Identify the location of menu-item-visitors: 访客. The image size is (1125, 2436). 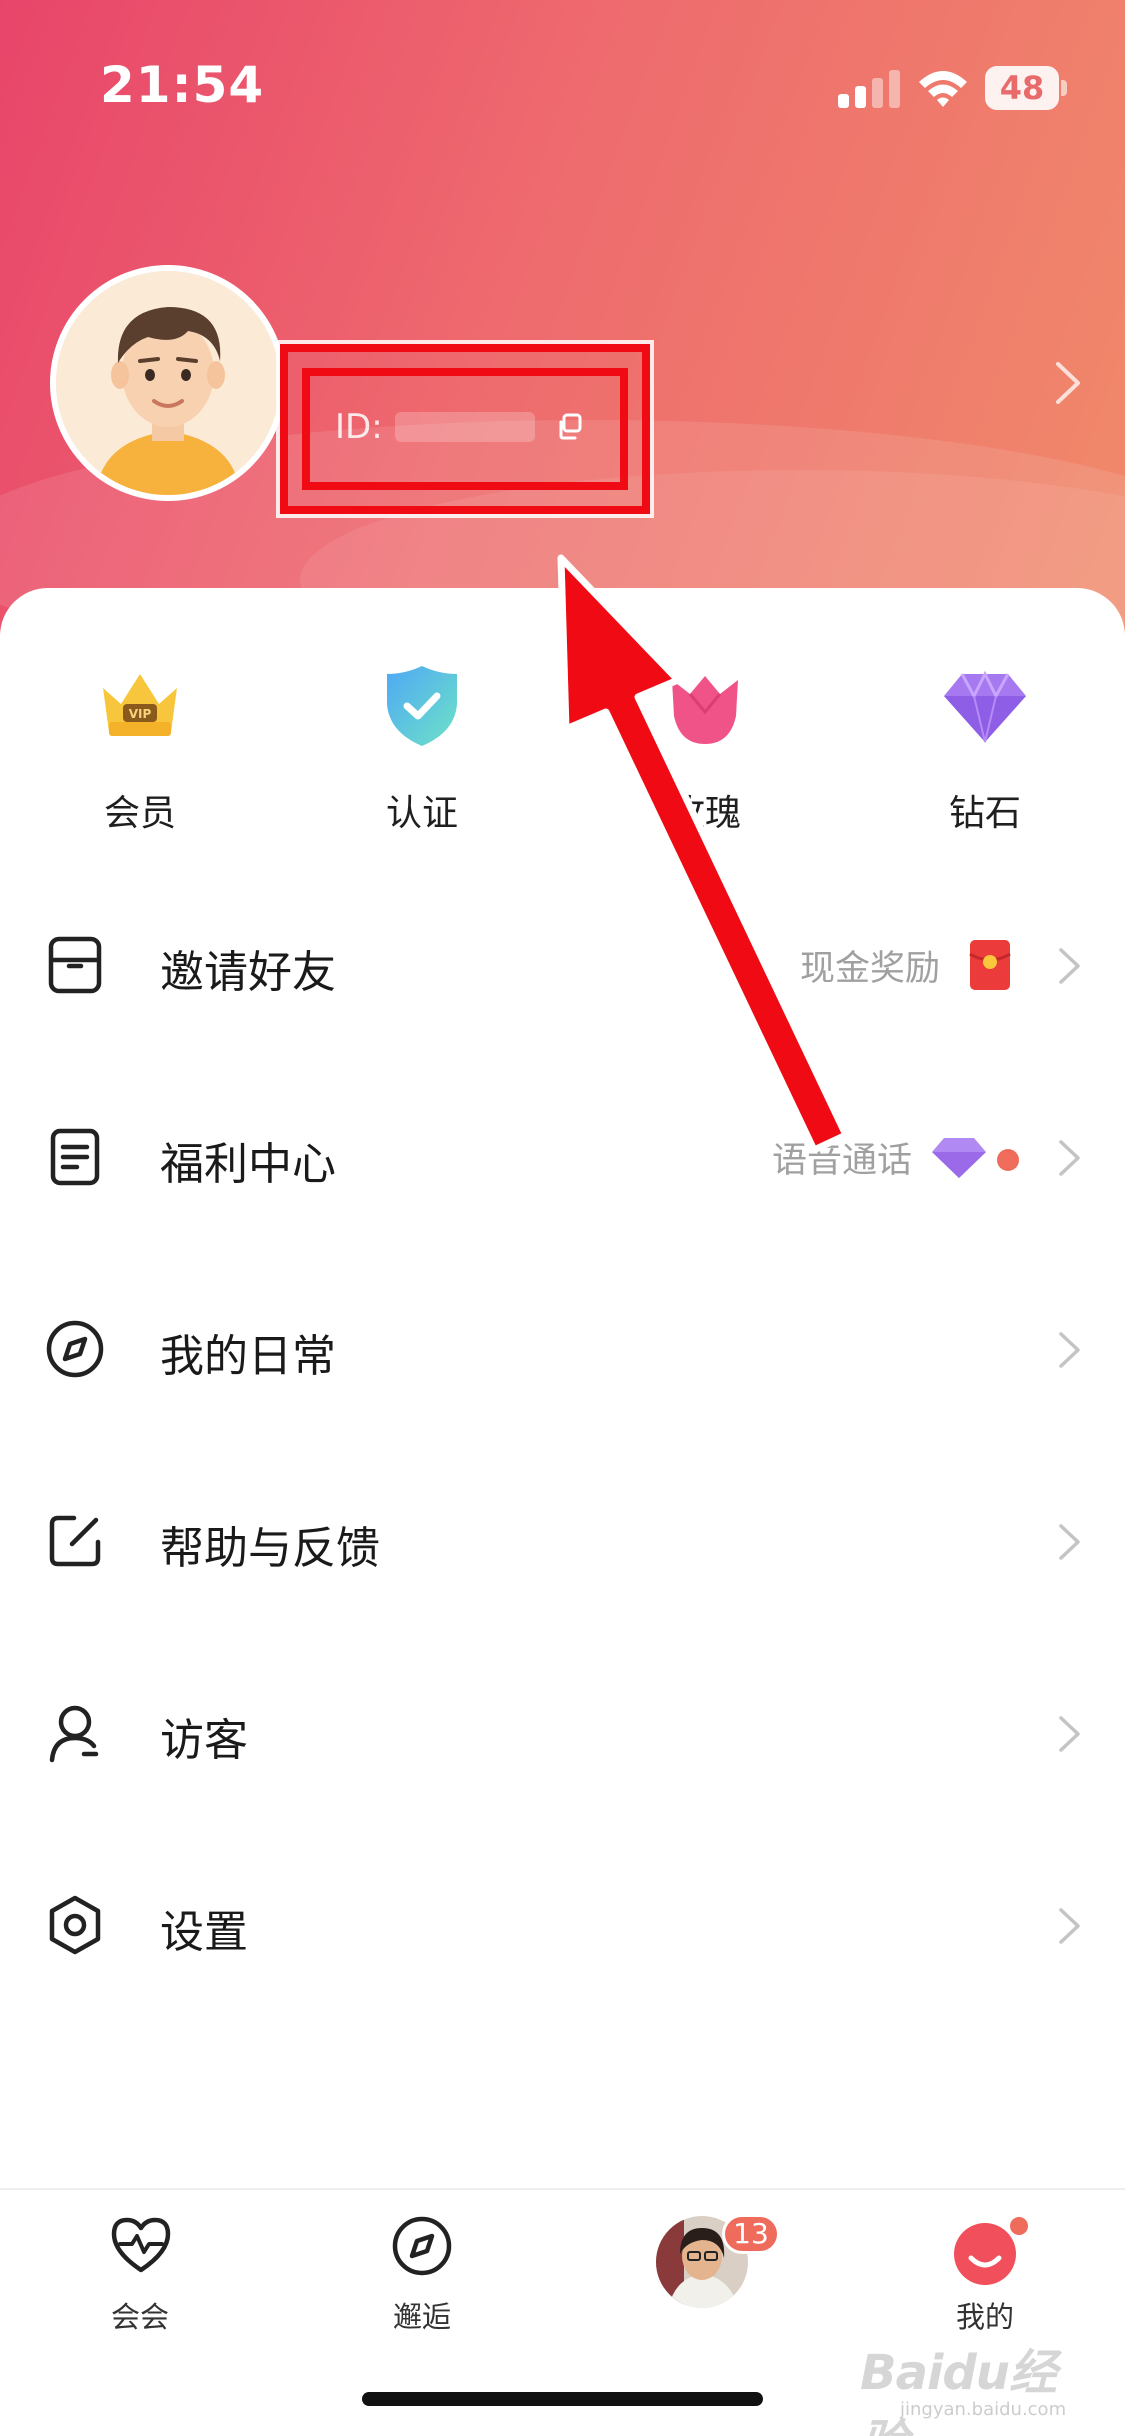
(562, 1734).